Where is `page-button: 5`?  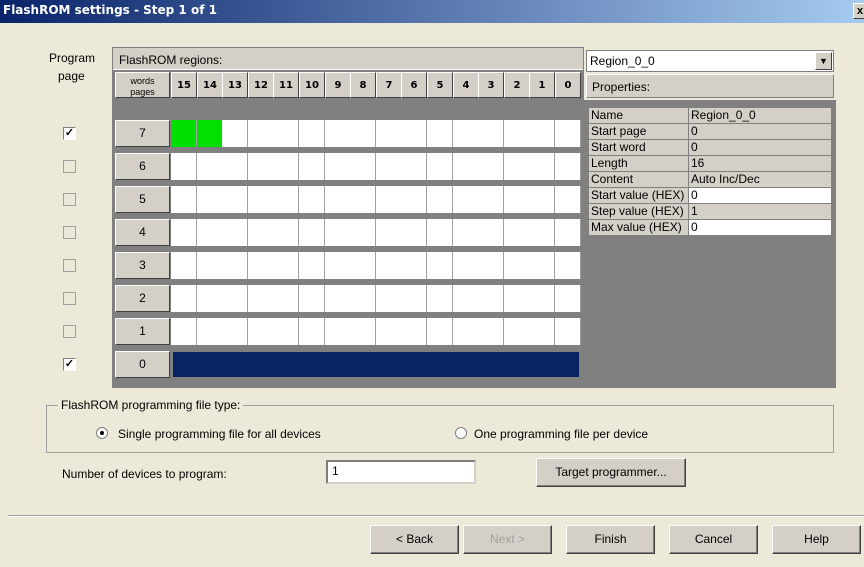 page-button: 5 is located at coordinates (142, 199).